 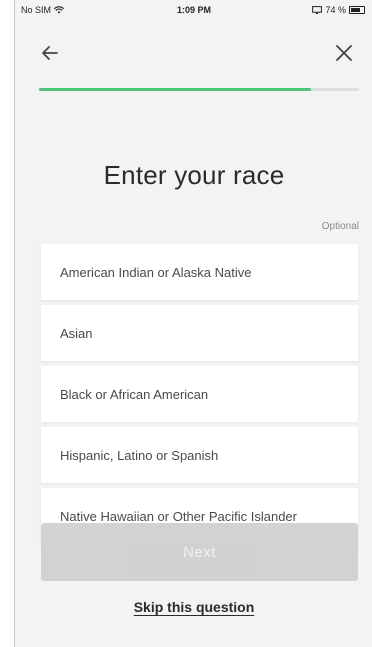 What do you see at coordinates (344, 53) in the screenshot?
I see `close-icon` at bounding box center [344, 53].